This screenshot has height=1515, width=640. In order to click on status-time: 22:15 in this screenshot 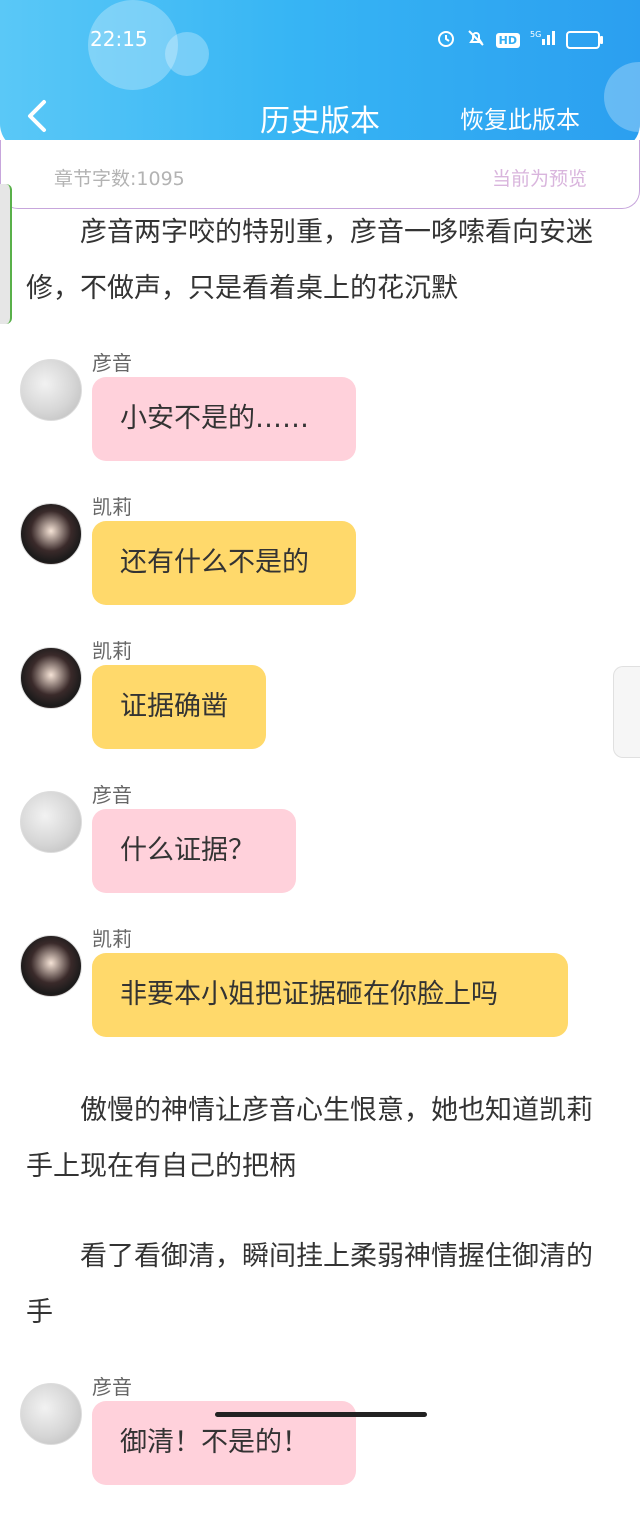, I will do `click(119, 39)`.